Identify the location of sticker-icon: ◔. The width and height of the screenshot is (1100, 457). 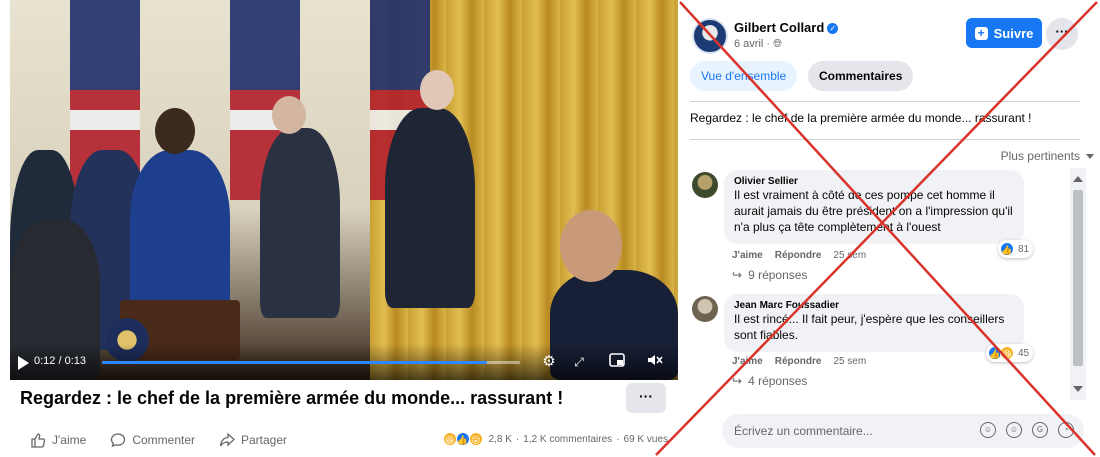
(1066, 430).